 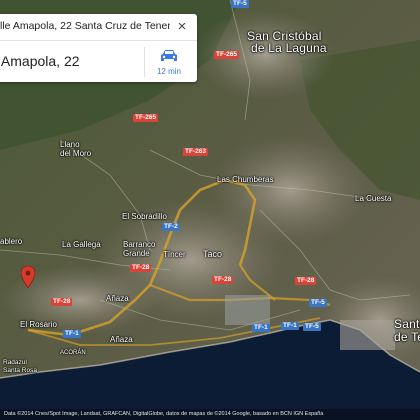 I want to click on road-shield: TF-2, so click(x=171, y=227).